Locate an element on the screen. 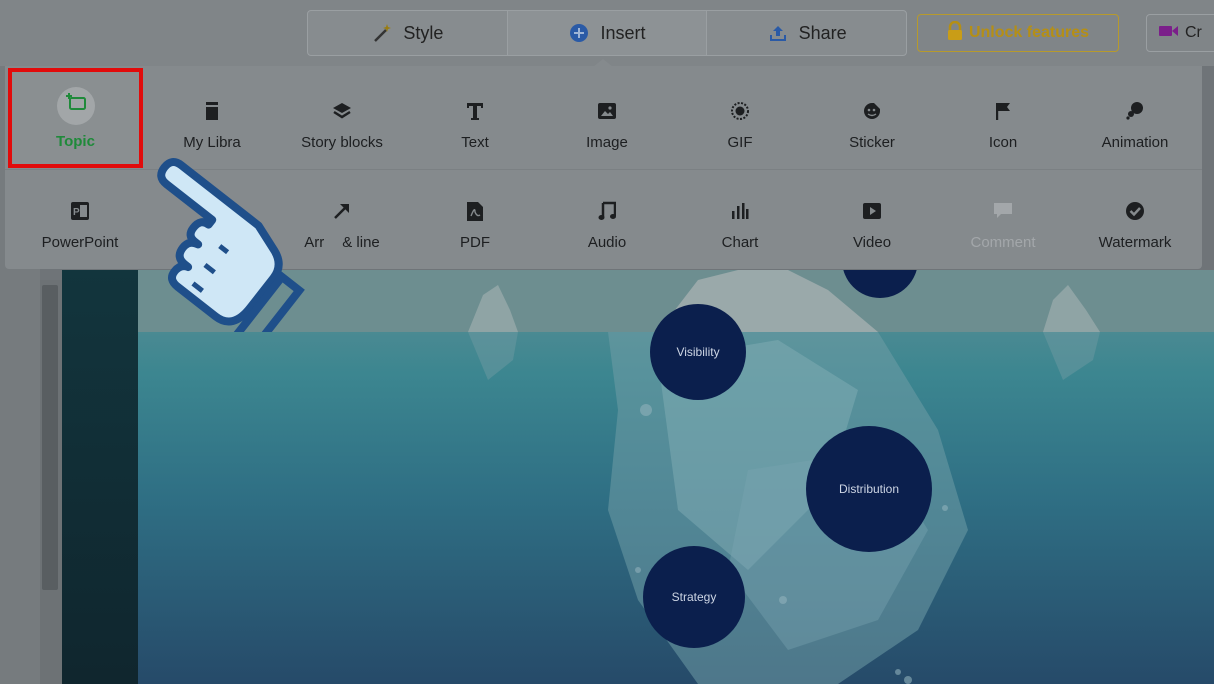 The height and width of the screenshot is (684, 1214). unlock-features-button: Unlock features is located at coordinates (1018, 33).